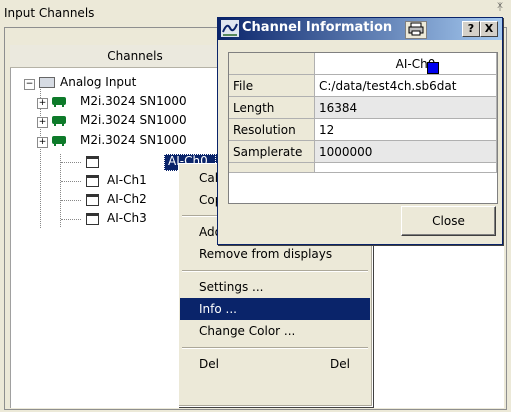  Describe the element at coordinates (272, 108) in the screenshot. I see `row-label-length: Length` at that location.